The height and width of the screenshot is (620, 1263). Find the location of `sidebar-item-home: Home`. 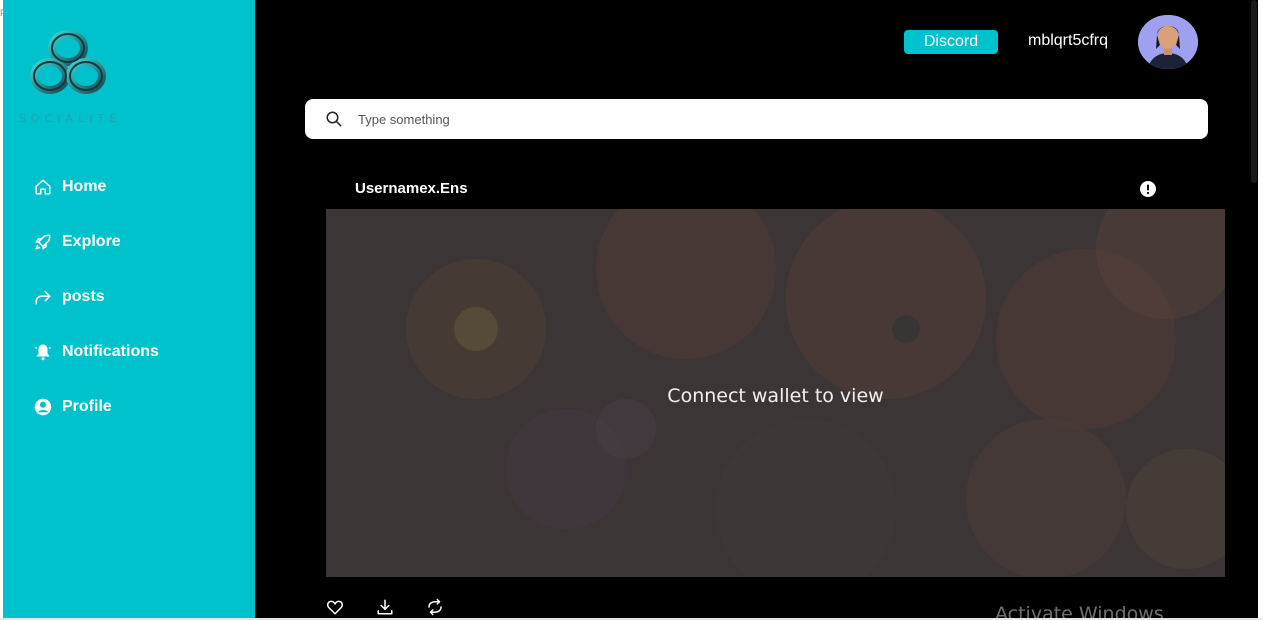

sidebar-item-home: Home is located at coordinates (96, 187).